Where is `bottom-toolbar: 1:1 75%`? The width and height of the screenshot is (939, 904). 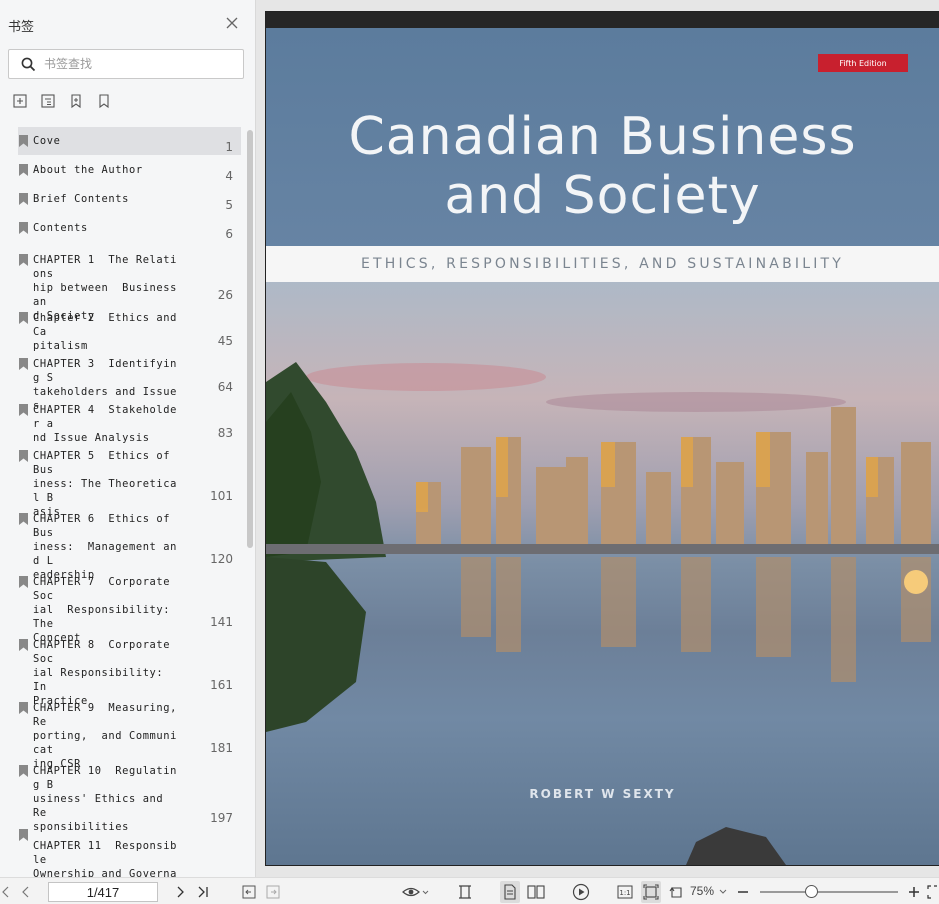 bottom-toolbar: 1:1 75% is located at coordinates (469, 890).